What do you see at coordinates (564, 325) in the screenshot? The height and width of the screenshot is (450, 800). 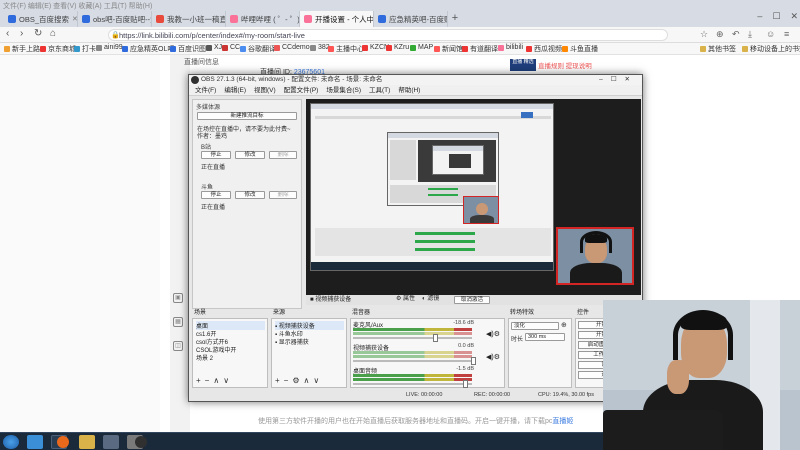 I see `transition-add-icon: ⊕` at bounding box center [564, 325].